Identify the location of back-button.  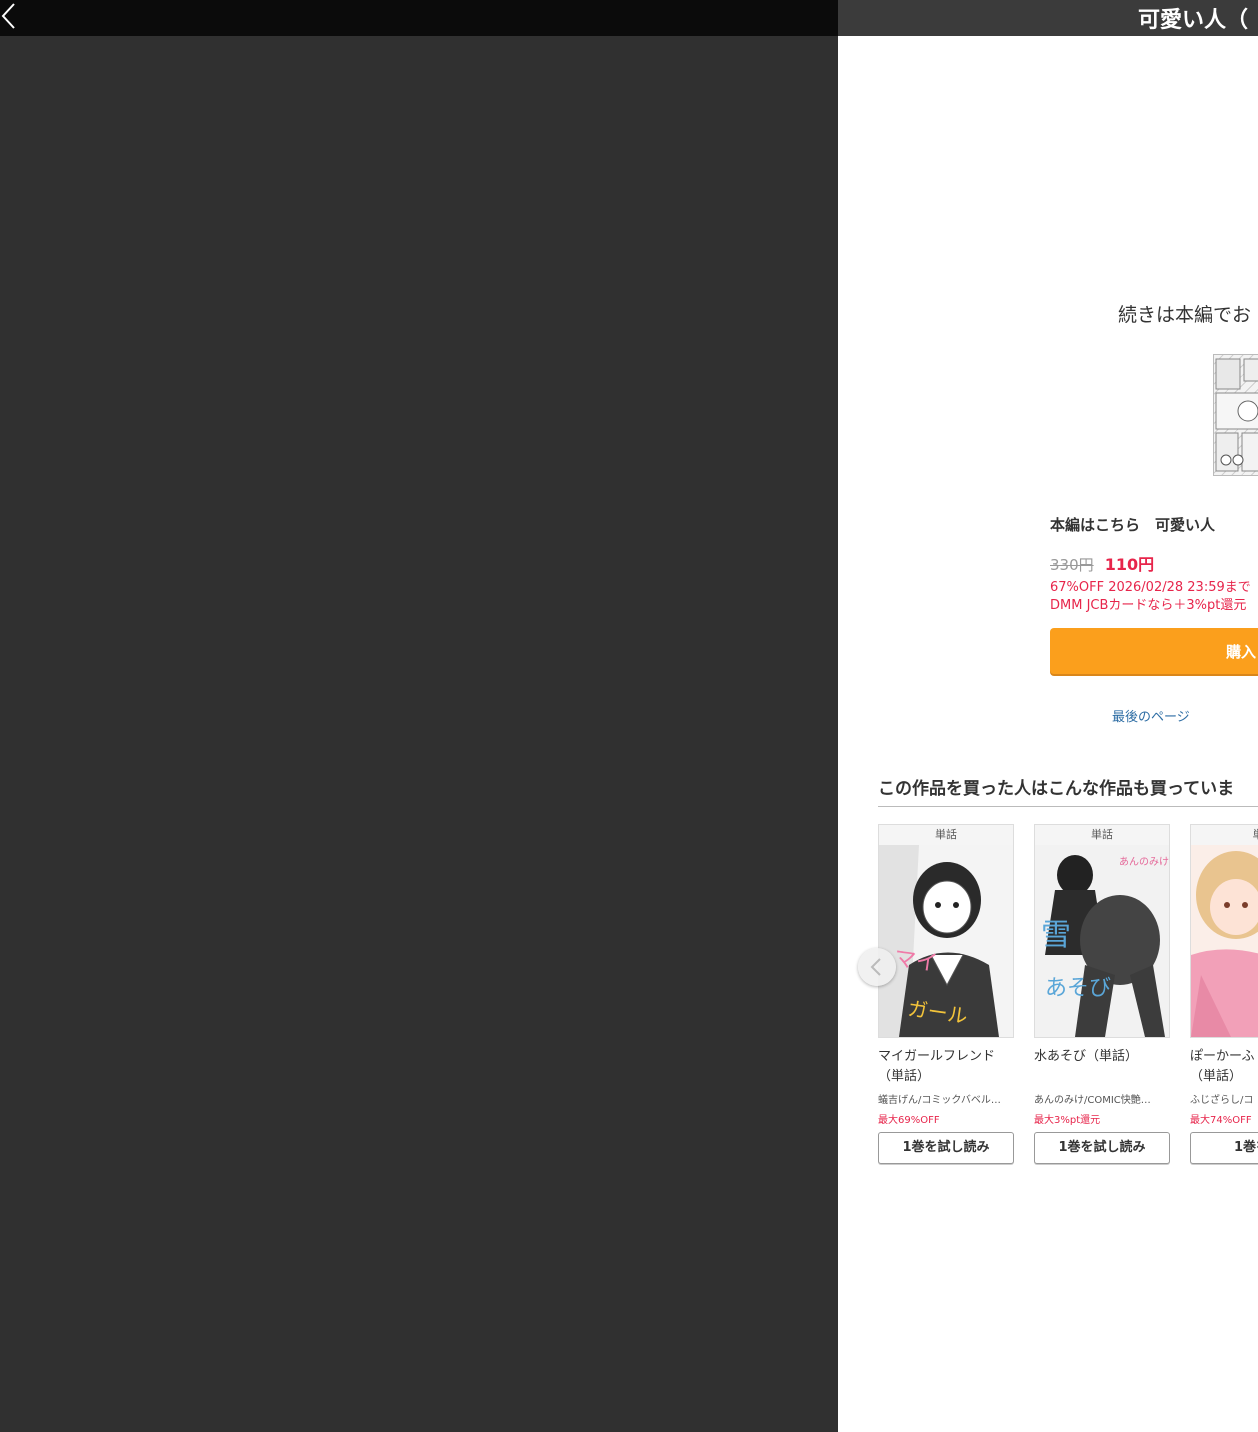
(11, 17).